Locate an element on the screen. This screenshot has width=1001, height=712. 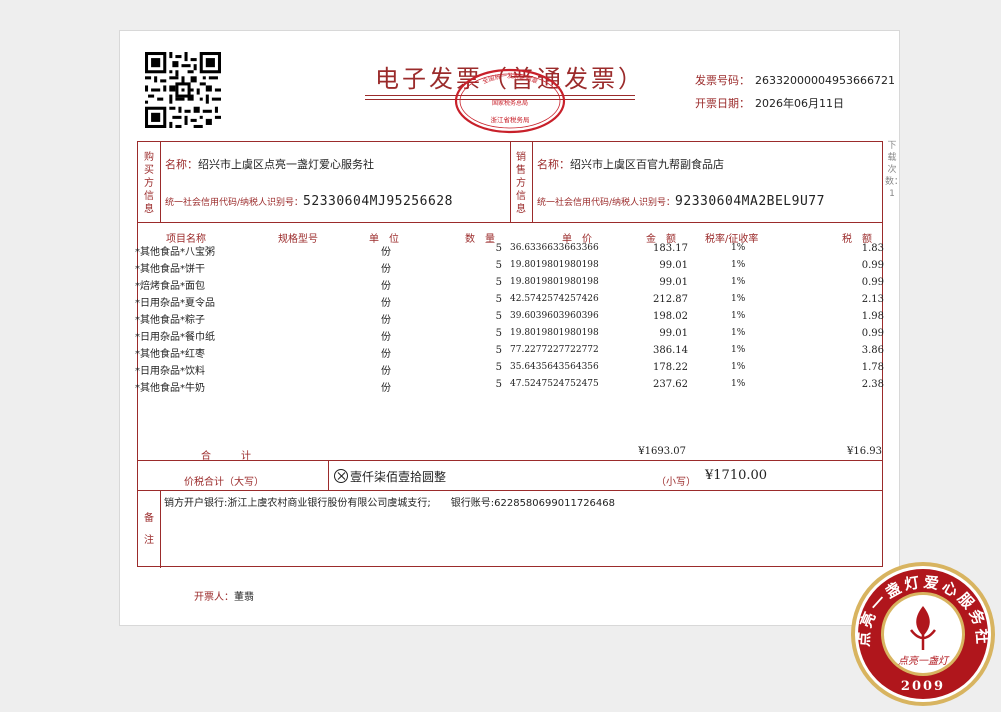
table-row: *其他食品*红枣 份 5 77.2277227722772 386.14 1% 3.86 is located at coordinates (509, 353).